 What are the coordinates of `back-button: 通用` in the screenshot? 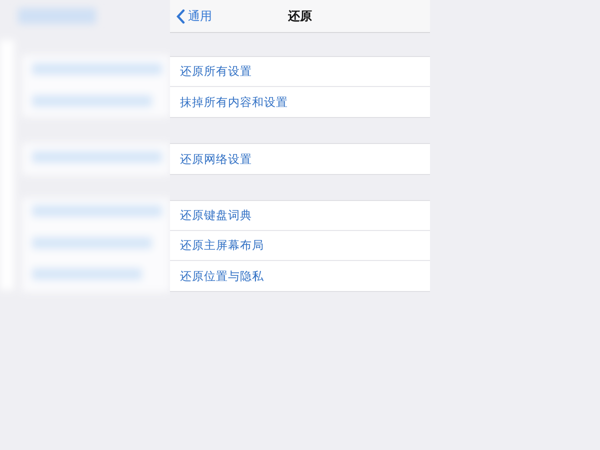 It's located at (191, 16).